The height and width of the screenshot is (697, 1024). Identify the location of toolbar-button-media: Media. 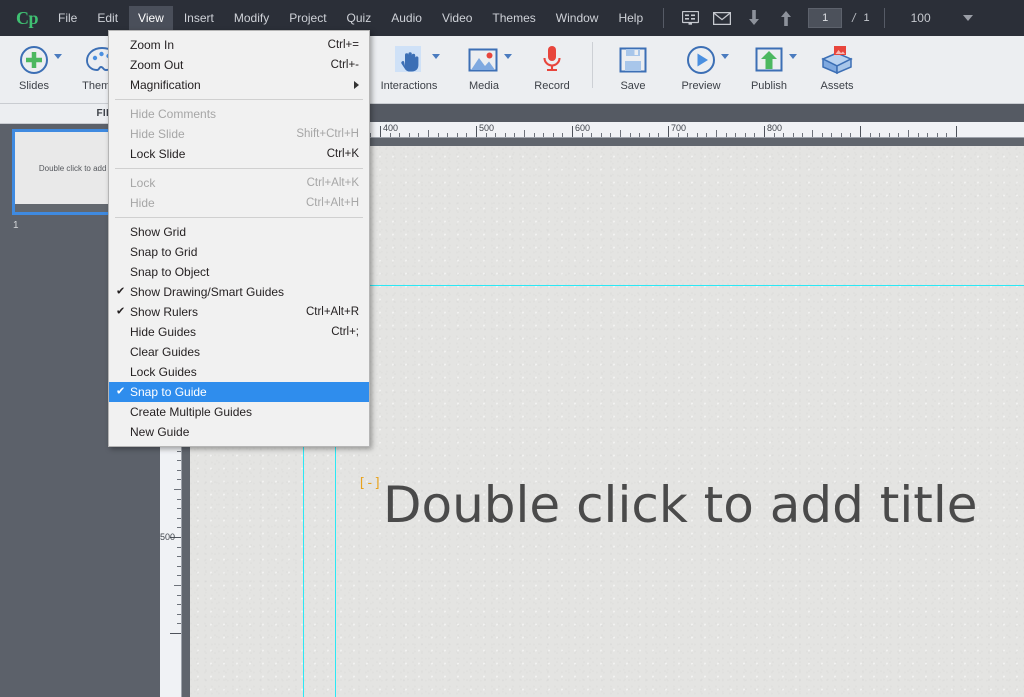
(484, 69).